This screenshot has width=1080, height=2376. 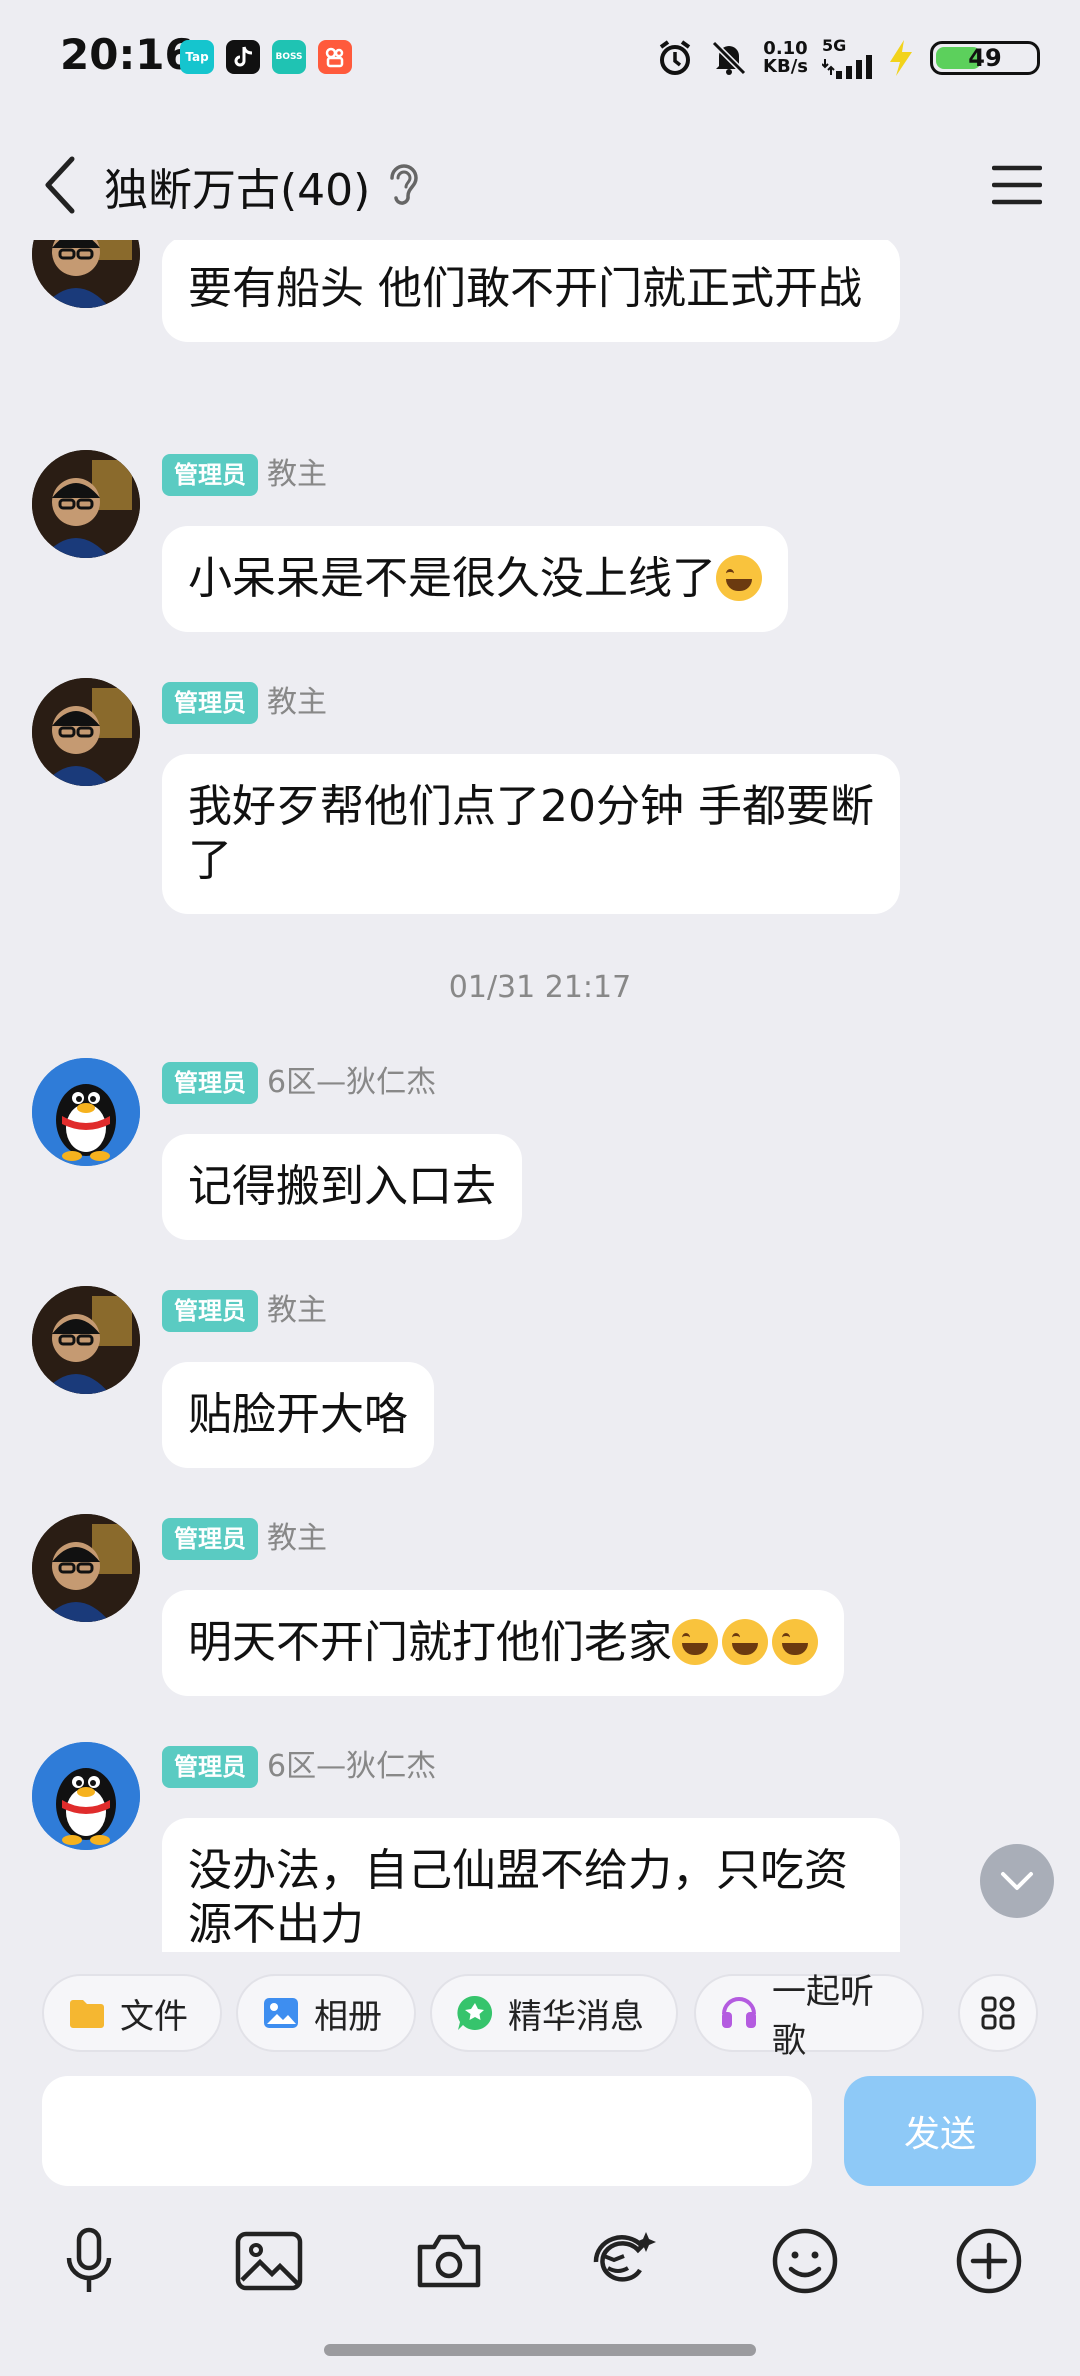 What do you see at coordinates (785, 57) in the screenshot?
I see `net-speed: 0.10 KB/s` at bounding box center [785, 57].